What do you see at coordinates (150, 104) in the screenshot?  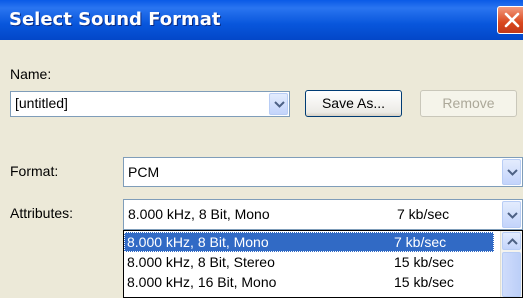 I see `name-combobox: [untitled]` at bounding box center [150, 104].